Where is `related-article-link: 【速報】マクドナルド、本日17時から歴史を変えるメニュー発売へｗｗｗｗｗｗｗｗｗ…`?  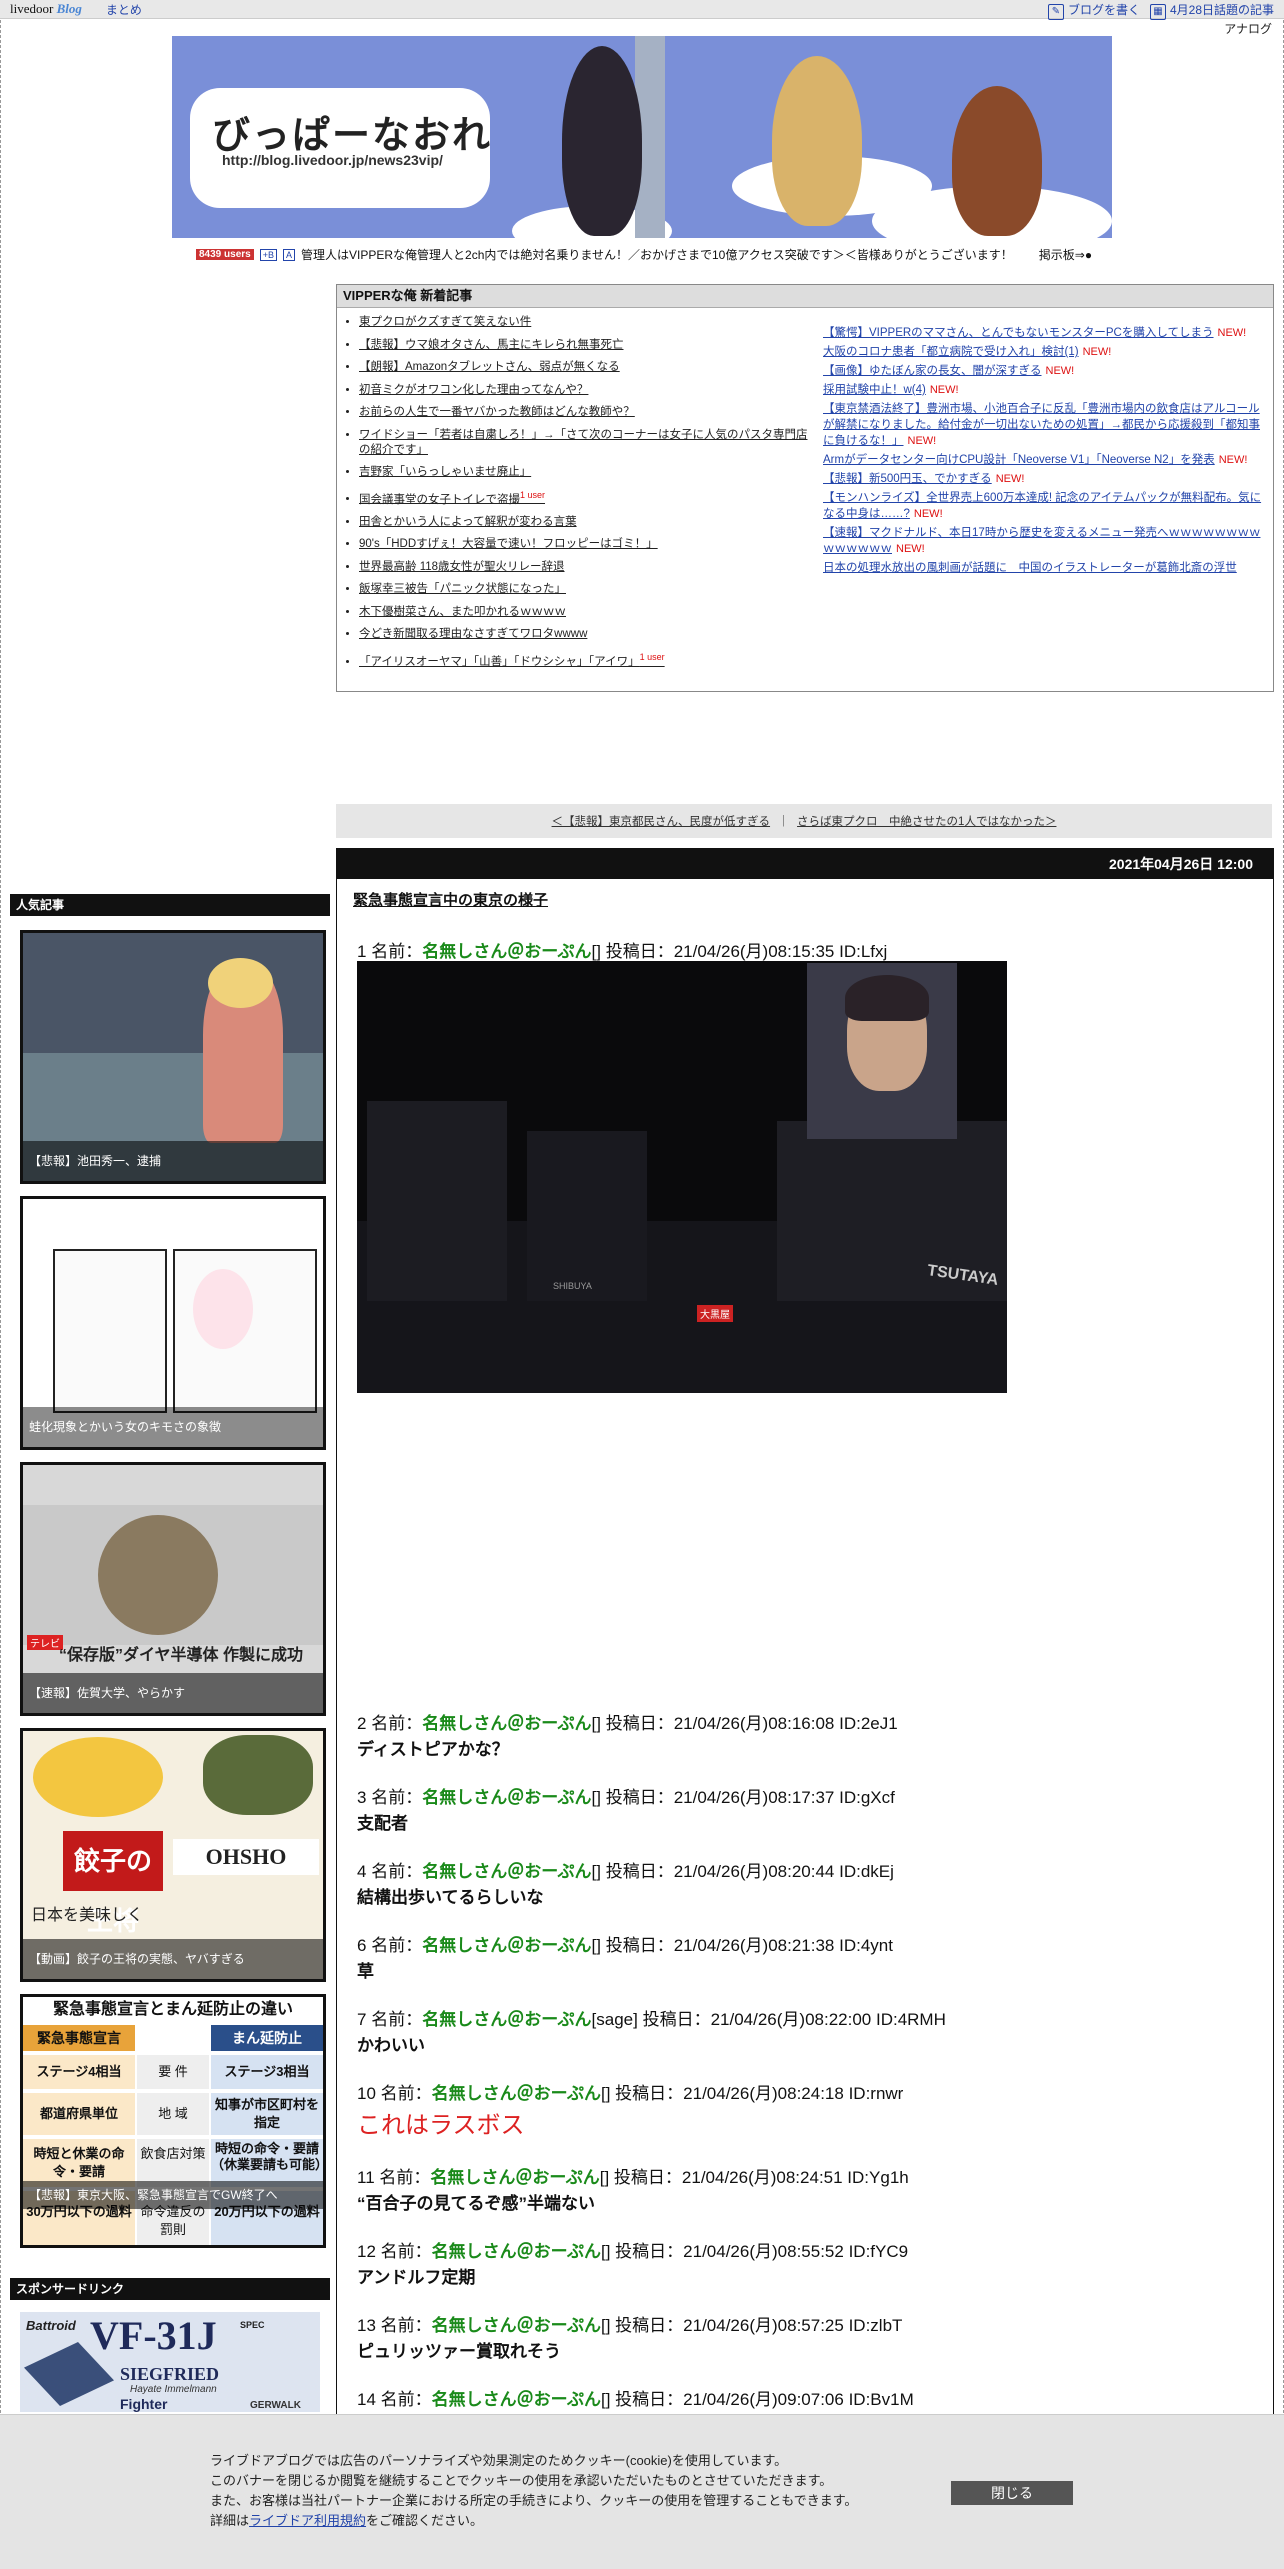 related-article-link: 【速報】マクドナルド、本日17時から歴史を変えるメニュー発売へｗｗｗｗｗｗｗｗｗ… is located at coordinates (1043, 541).